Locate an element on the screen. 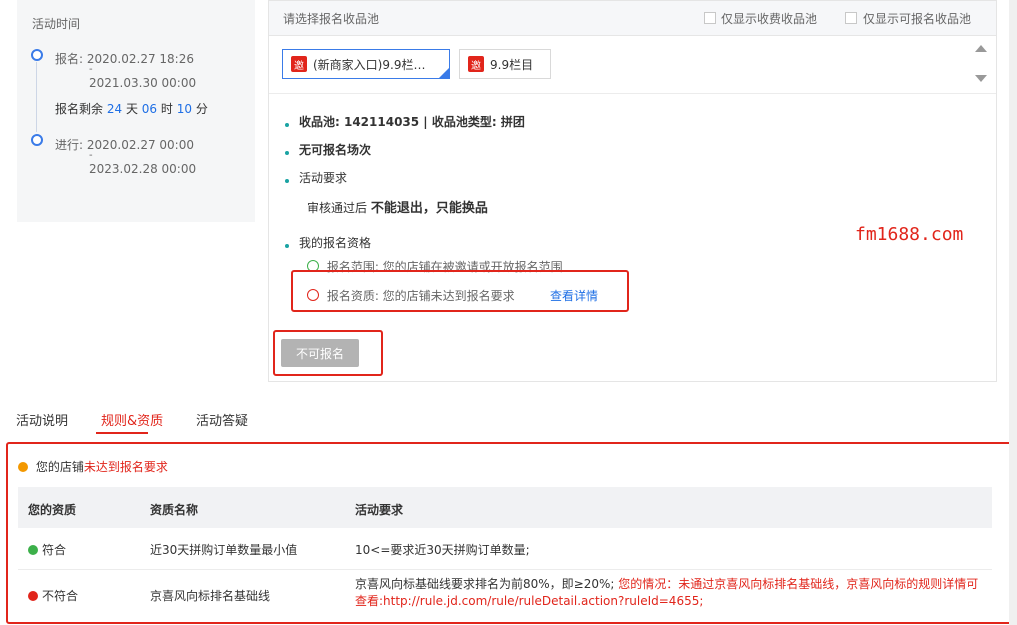 This screenshot has height=625, width=1017. pool-header-title: 请选择报名收品池 is located at coordinates (331, 19).